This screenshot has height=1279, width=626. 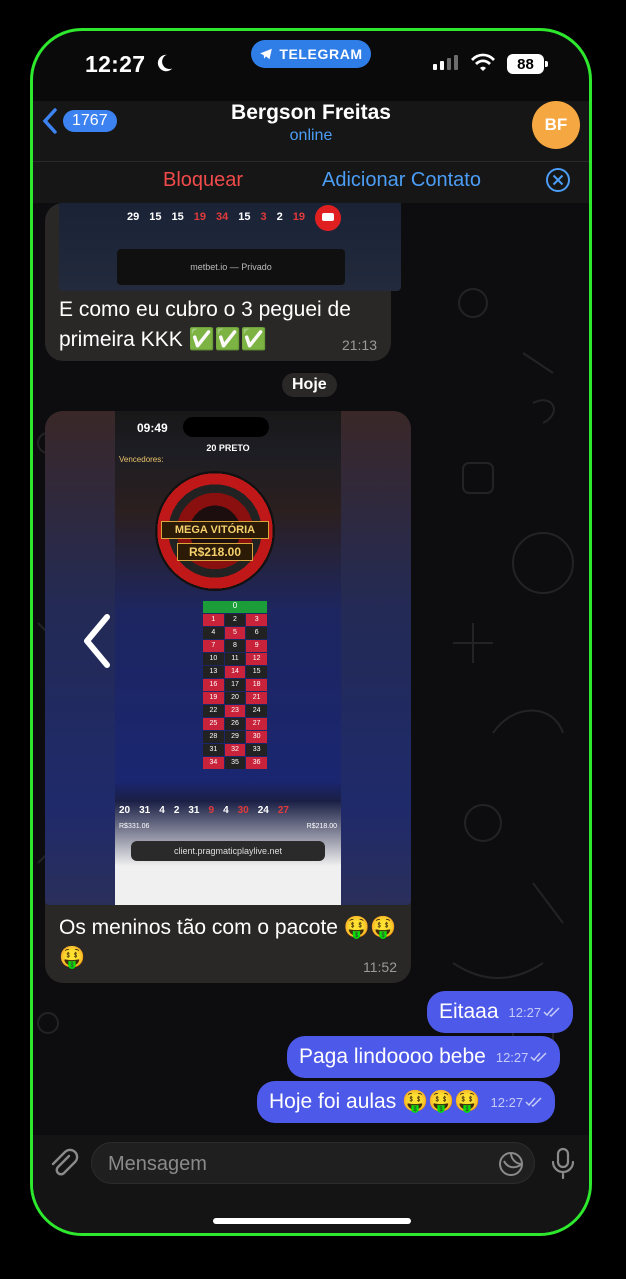 What do you see at coordinates (204, 810) in the screenshot?
I see `roulette-history: 20 31 4 2 31 9 4 30 24 27` at bounding box center [204, 810].